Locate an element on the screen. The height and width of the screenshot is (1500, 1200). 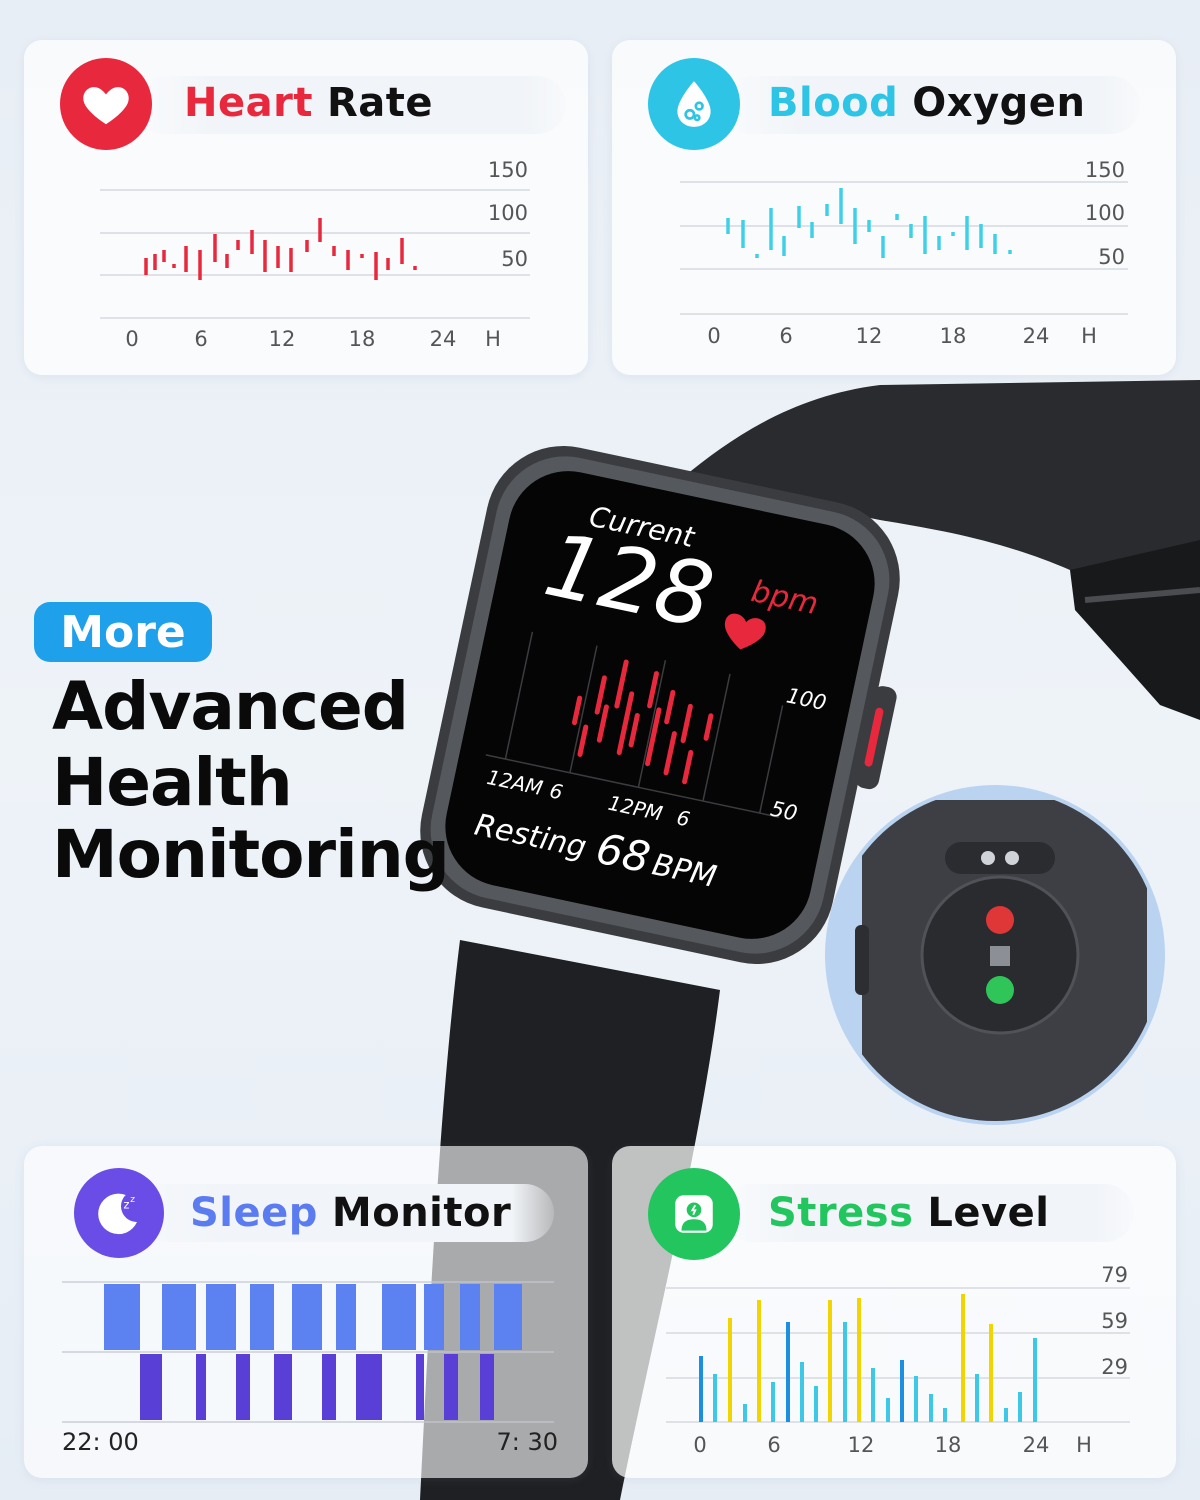
sleep-deep-bars is located at coordinates (317, 1387).